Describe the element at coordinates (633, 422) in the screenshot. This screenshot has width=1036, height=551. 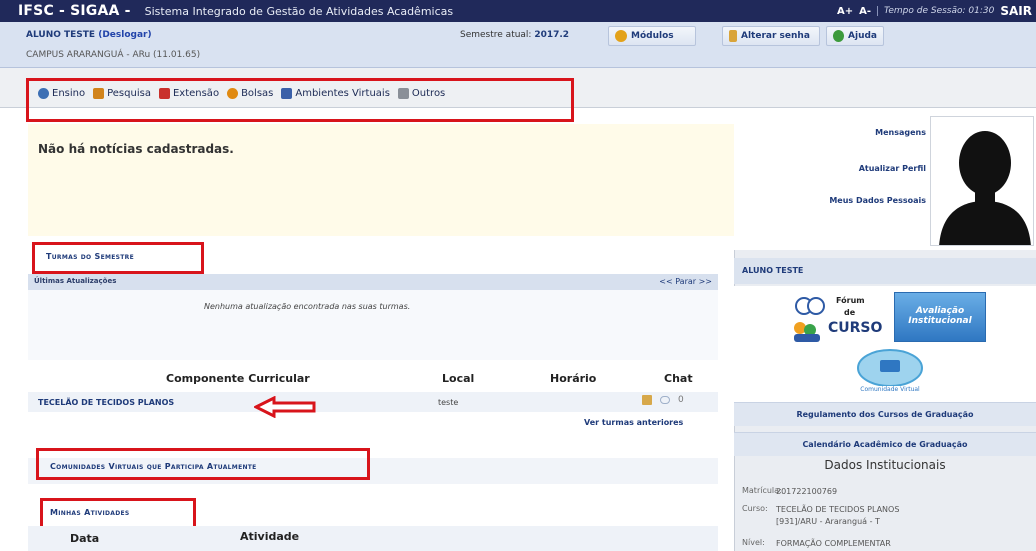
I see `previous-classes-link: Ver turmas anteriores` at that location.